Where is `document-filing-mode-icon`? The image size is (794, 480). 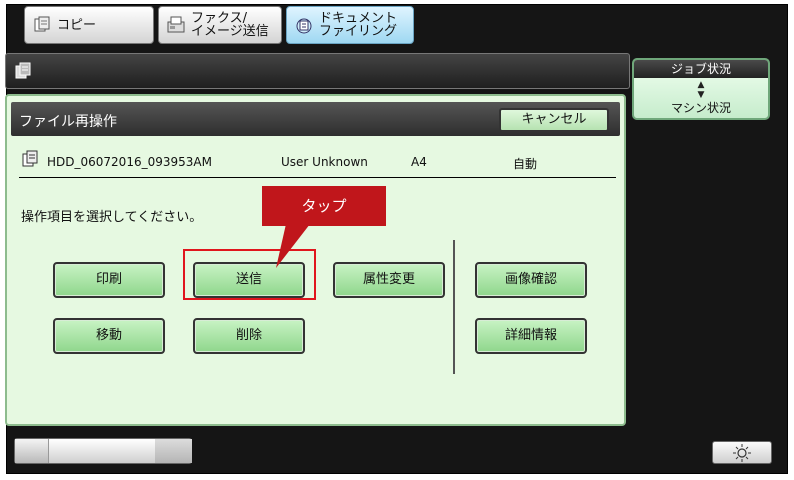
document-filing-mode-icon is located at coordinates (23, 70).